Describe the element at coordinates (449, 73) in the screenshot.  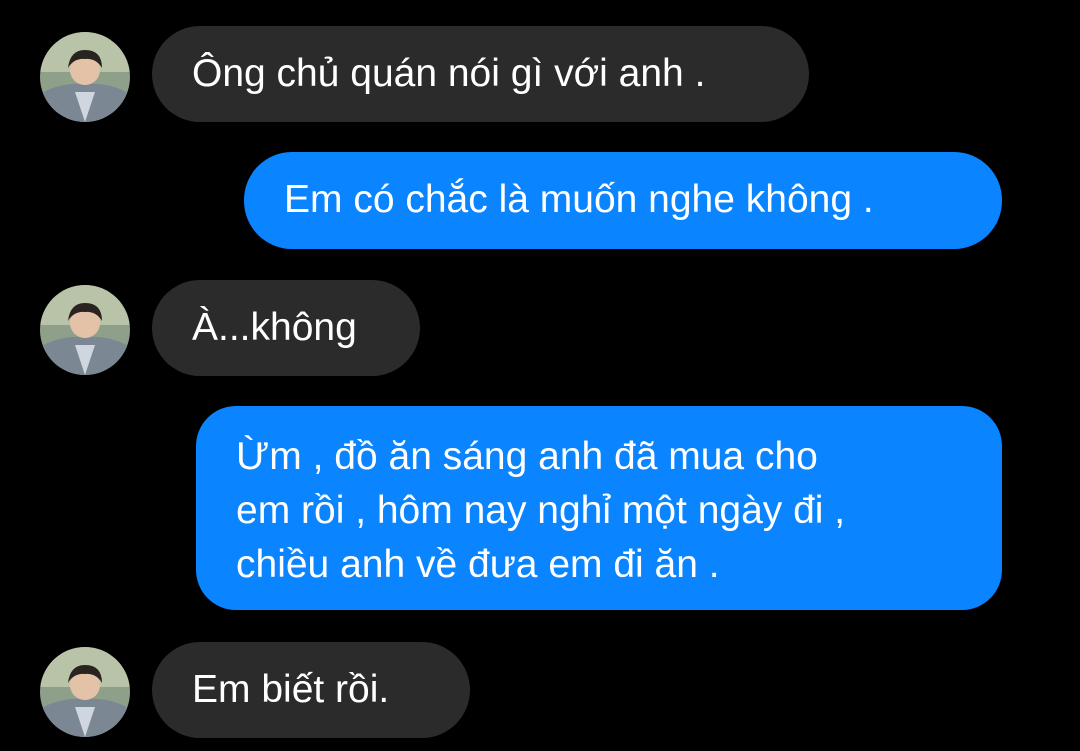
I see `message-text: Ông chủ quán nói gì với anh .` at that location.